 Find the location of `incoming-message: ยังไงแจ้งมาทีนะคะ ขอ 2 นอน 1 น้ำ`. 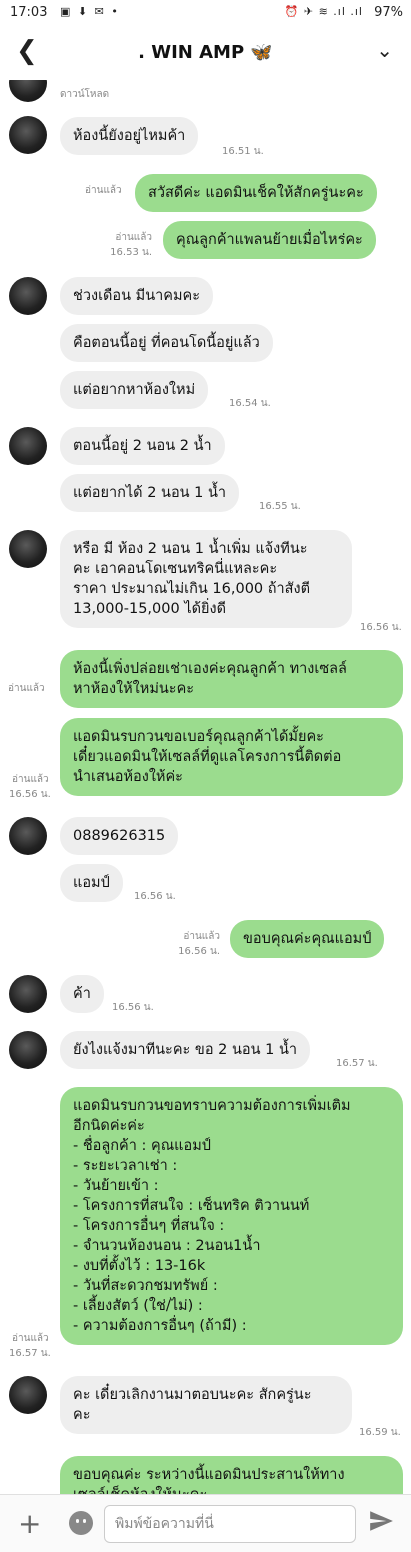

incoming-message: ยังไงแจ้งมาทีนะคะ ขอ 2 นอน 1 น้ำ is located at coordinates (185, 1050).